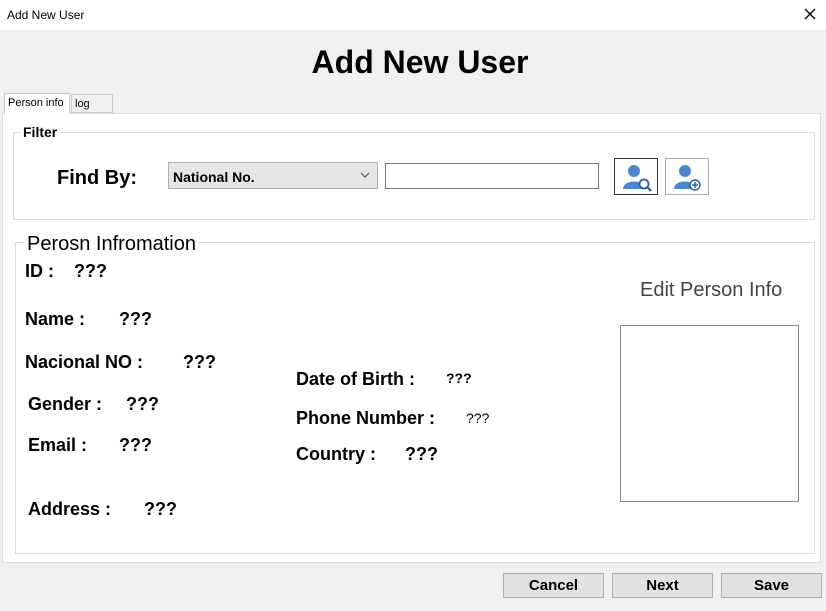 The height and width of the screenshot is (611, 826). What do you see at coordinates (97, 178) in the screenshot?
I see `find-by-label: Find By:` at bounding box center [97, 178].